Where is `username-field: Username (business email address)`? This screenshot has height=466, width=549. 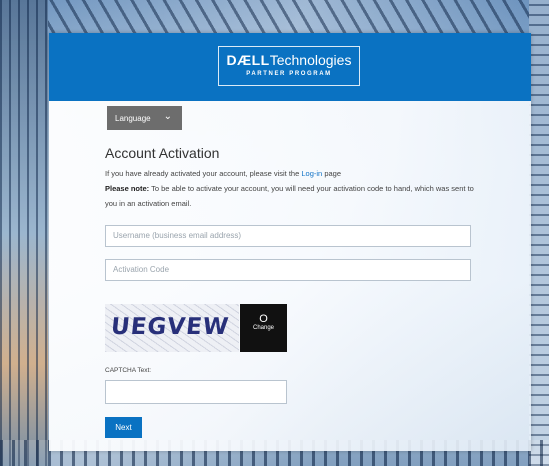
username-field: Username (business email address) is located at coordinates (288, 236).